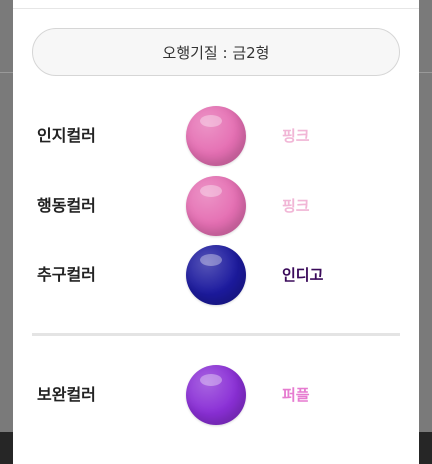 This screenshot has width=432, height=464. Describe the element at coordinates (216, 8) in the screenshot. I see `sheet-top-divider` at that location.